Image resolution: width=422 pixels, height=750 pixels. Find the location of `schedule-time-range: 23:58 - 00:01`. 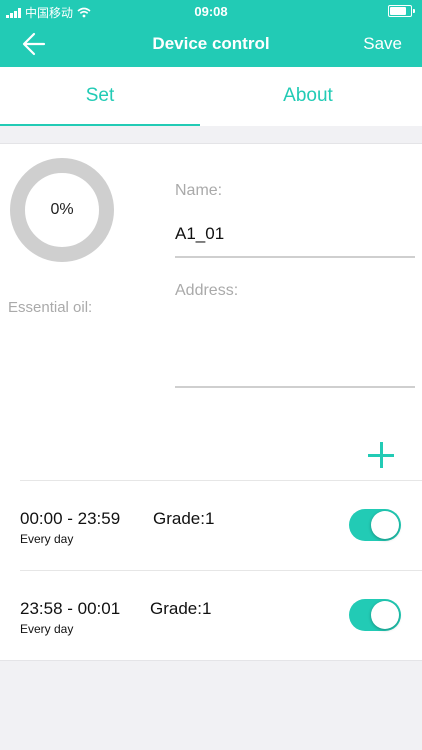

schedule-time-range: 23:58 - 00:01 is located at coordinates (70, 608).